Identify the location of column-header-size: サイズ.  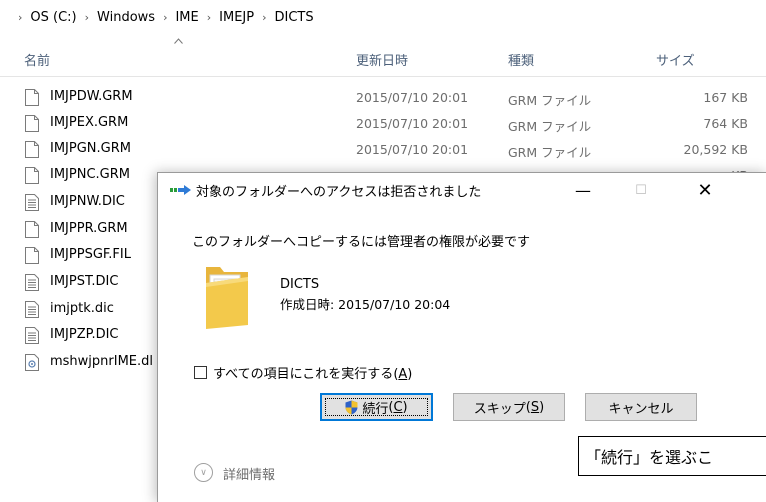
(675, 59).